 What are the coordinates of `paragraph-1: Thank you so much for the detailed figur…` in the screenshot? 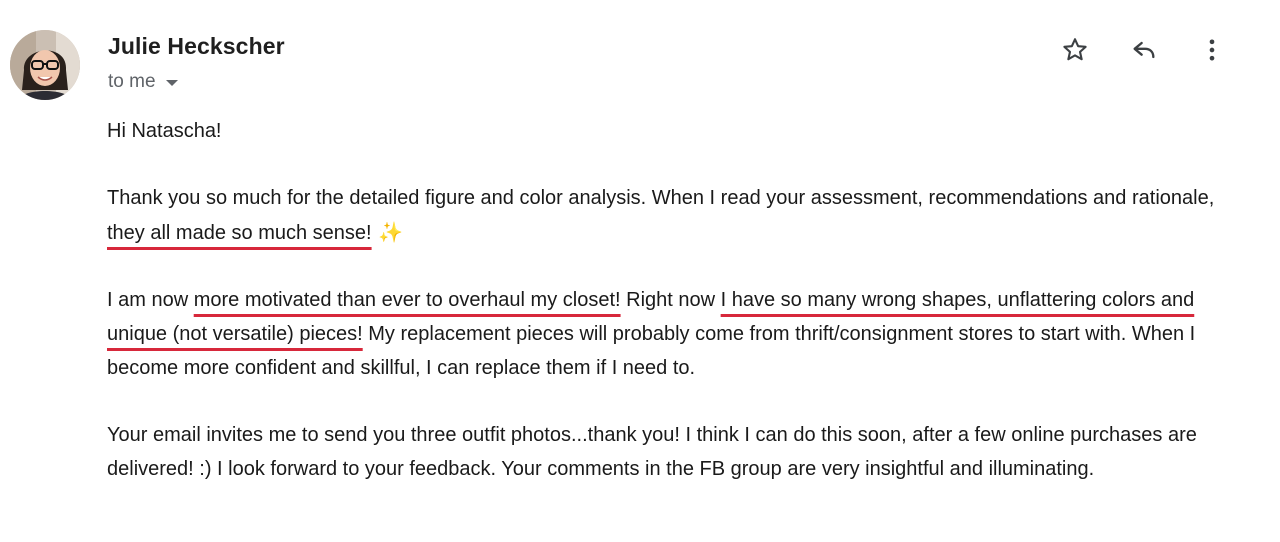 It's located at (672, 215).